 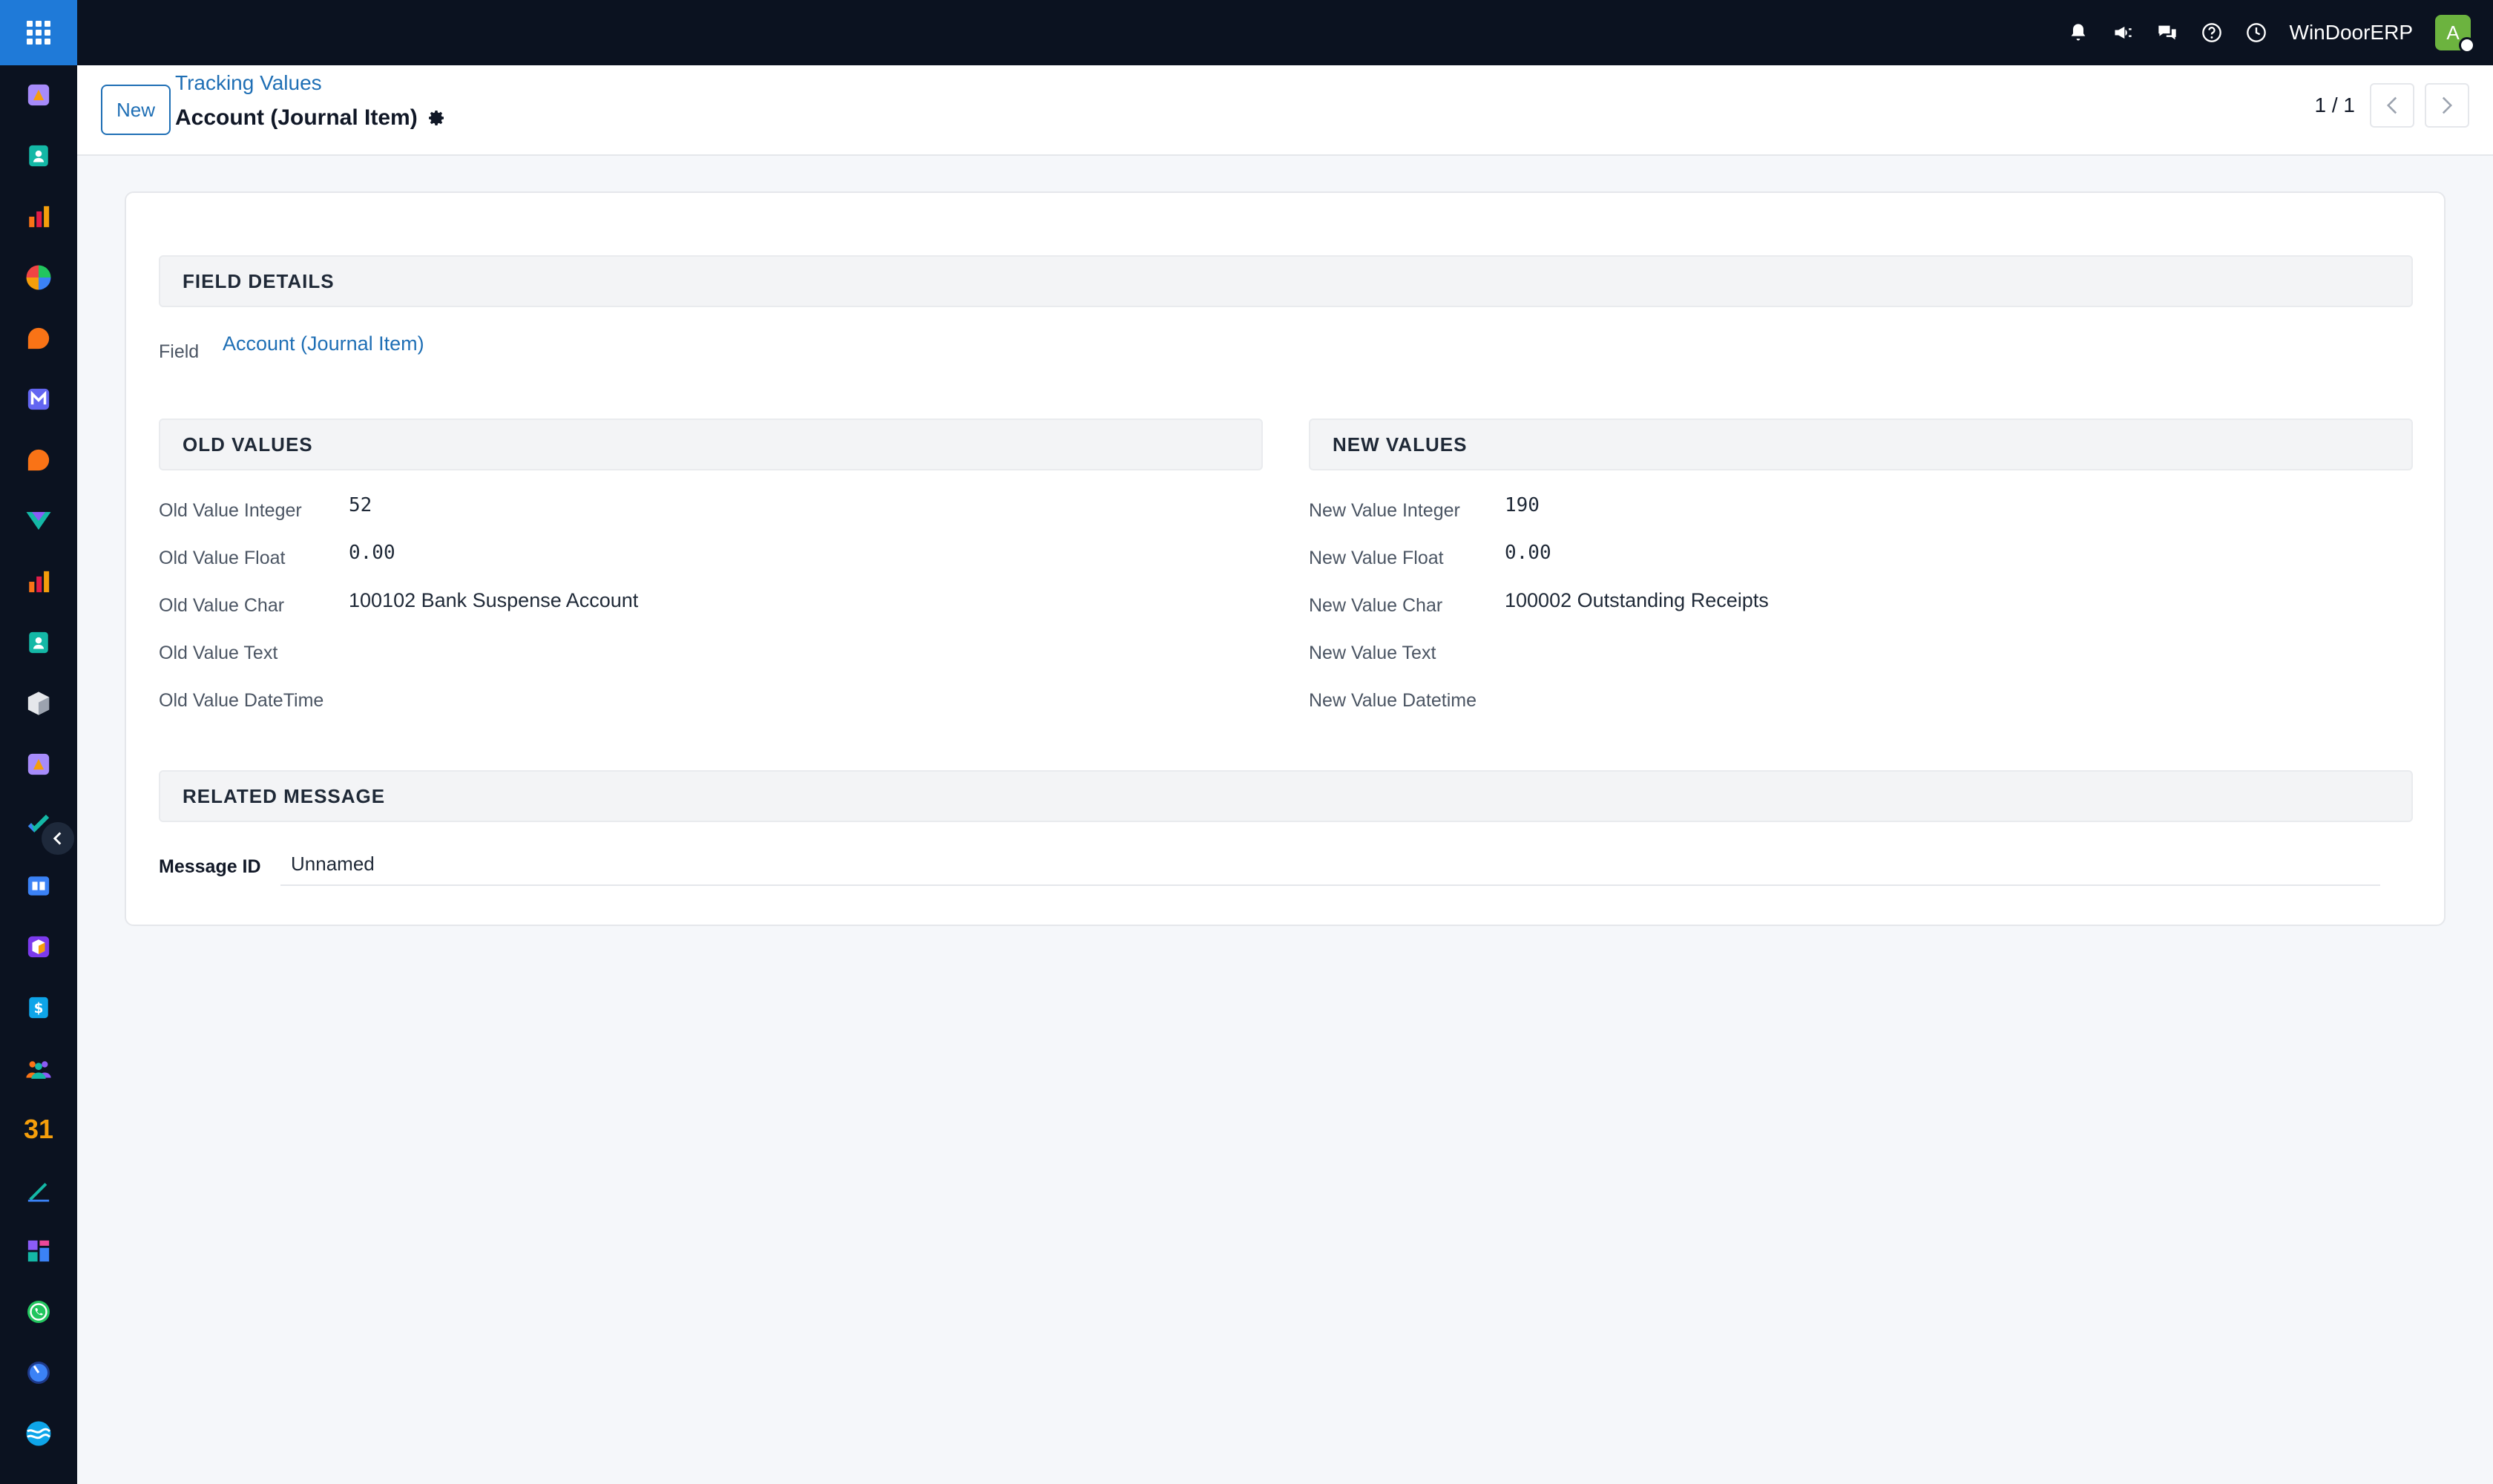 I want to click on old-value-integer: 52, so click(x=360, y=505).